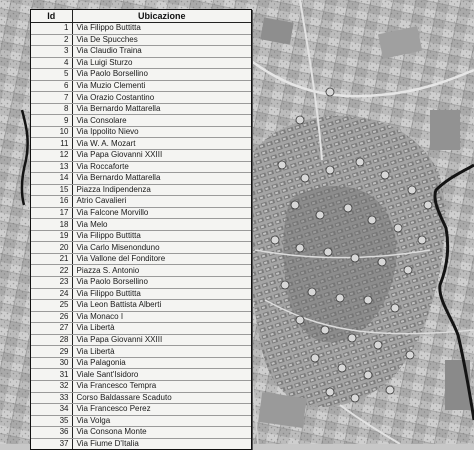  I want to click on row-id: 24, so click(52, 294).